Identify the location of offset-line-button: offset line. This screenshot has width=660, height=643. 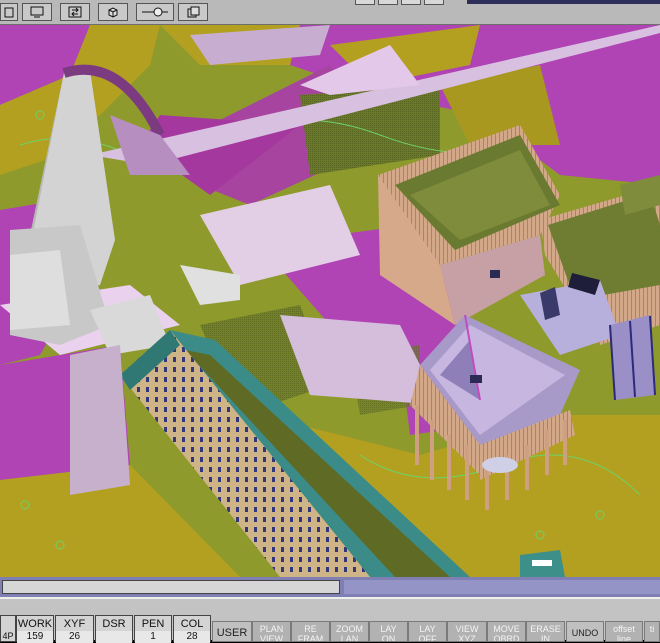
(624, 631).